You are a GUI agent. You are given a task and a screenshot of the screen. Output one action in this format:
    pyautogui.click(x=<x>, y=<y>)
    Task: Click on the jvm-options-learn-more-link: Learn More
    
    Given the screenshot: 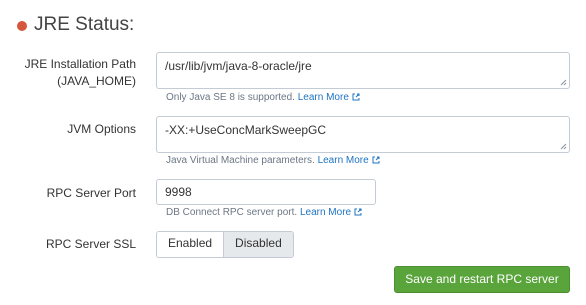 What is the action you would take?
    pyautogui.click(x=349, y=160)
    